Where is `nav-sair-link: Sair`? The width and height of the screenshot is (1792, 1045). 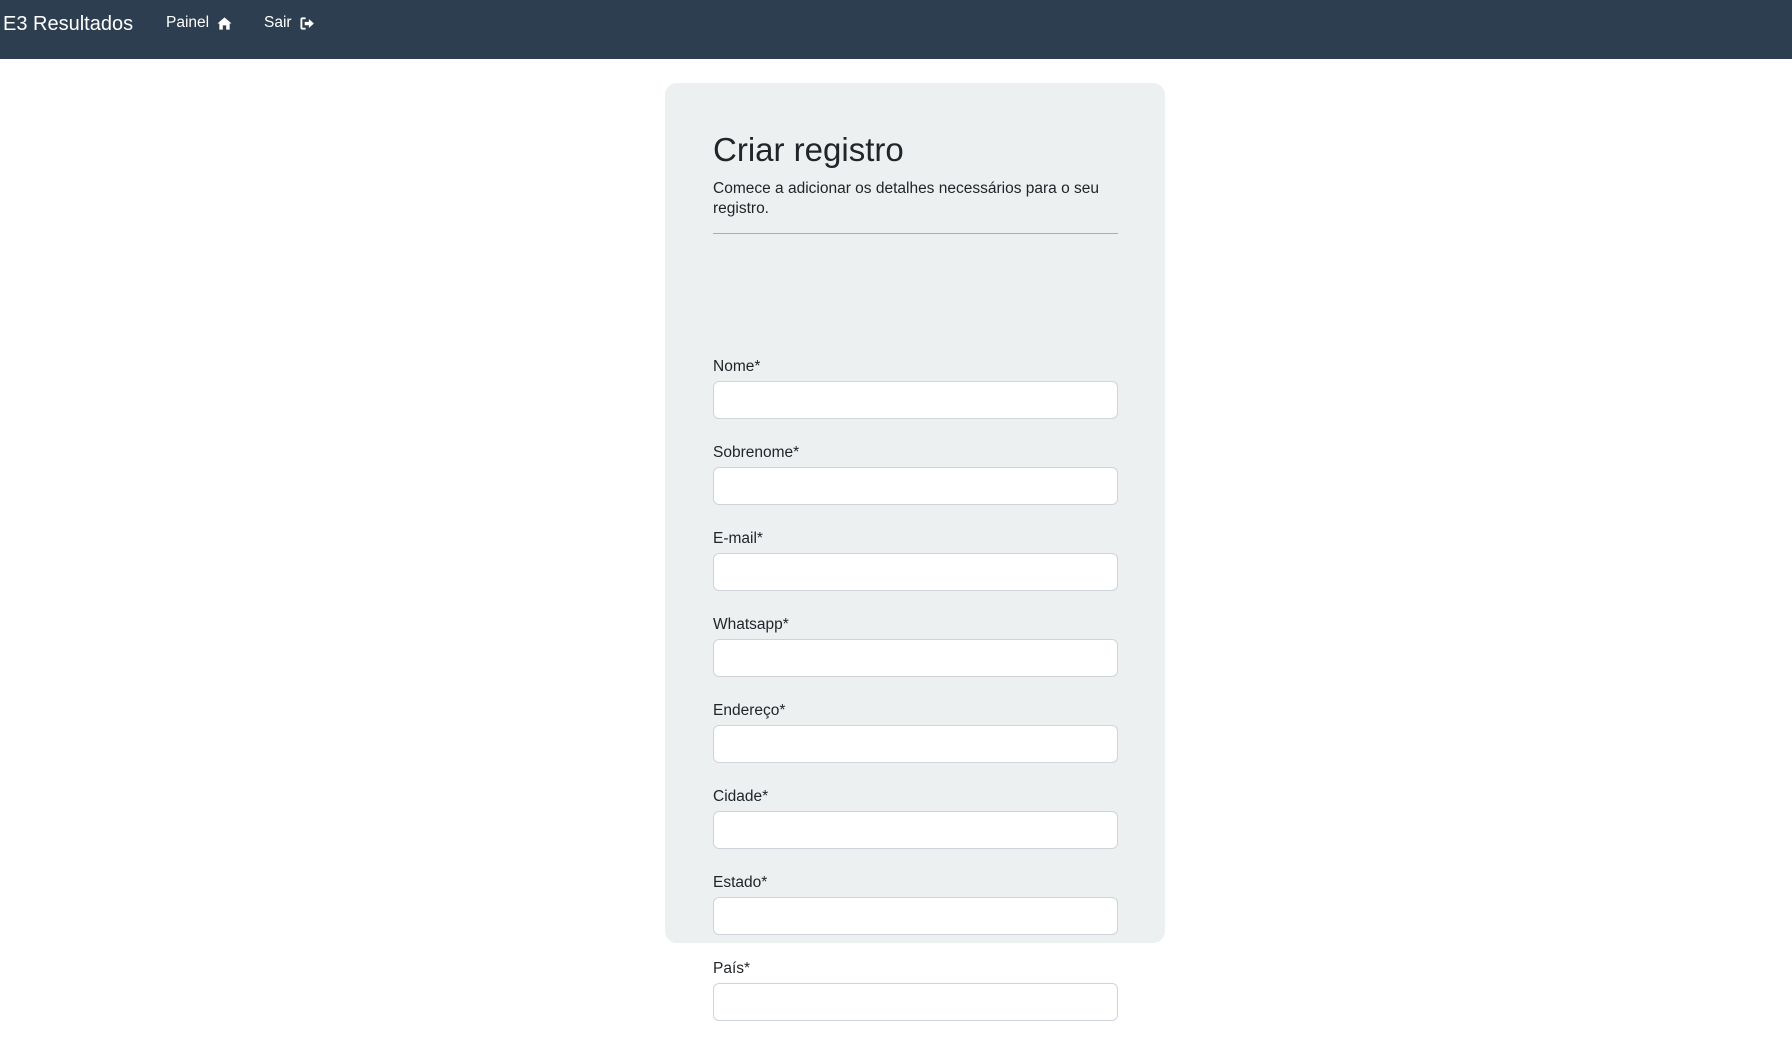 nav-sair-link: Sair is located at coordinates (289, 23).